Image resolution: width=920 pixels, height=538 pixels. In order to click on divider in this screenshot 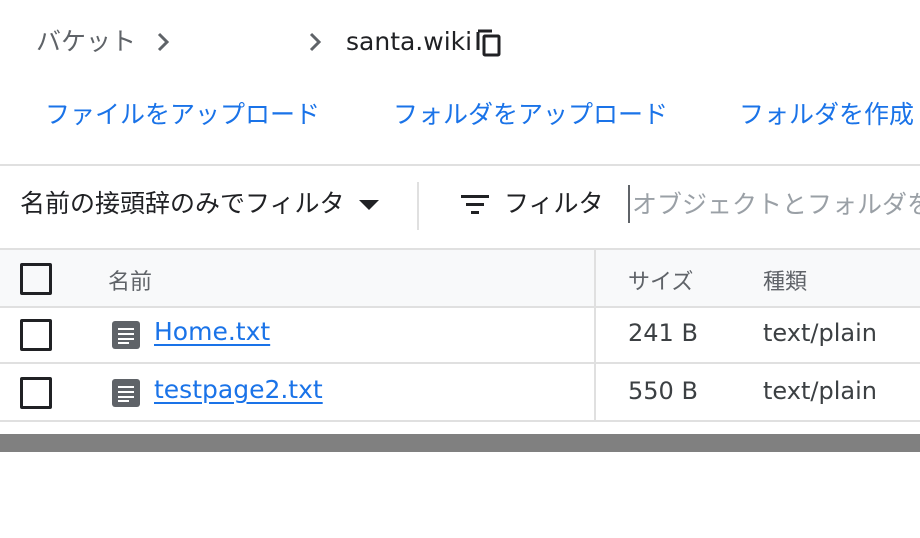, I will do `click(418, 206)`.